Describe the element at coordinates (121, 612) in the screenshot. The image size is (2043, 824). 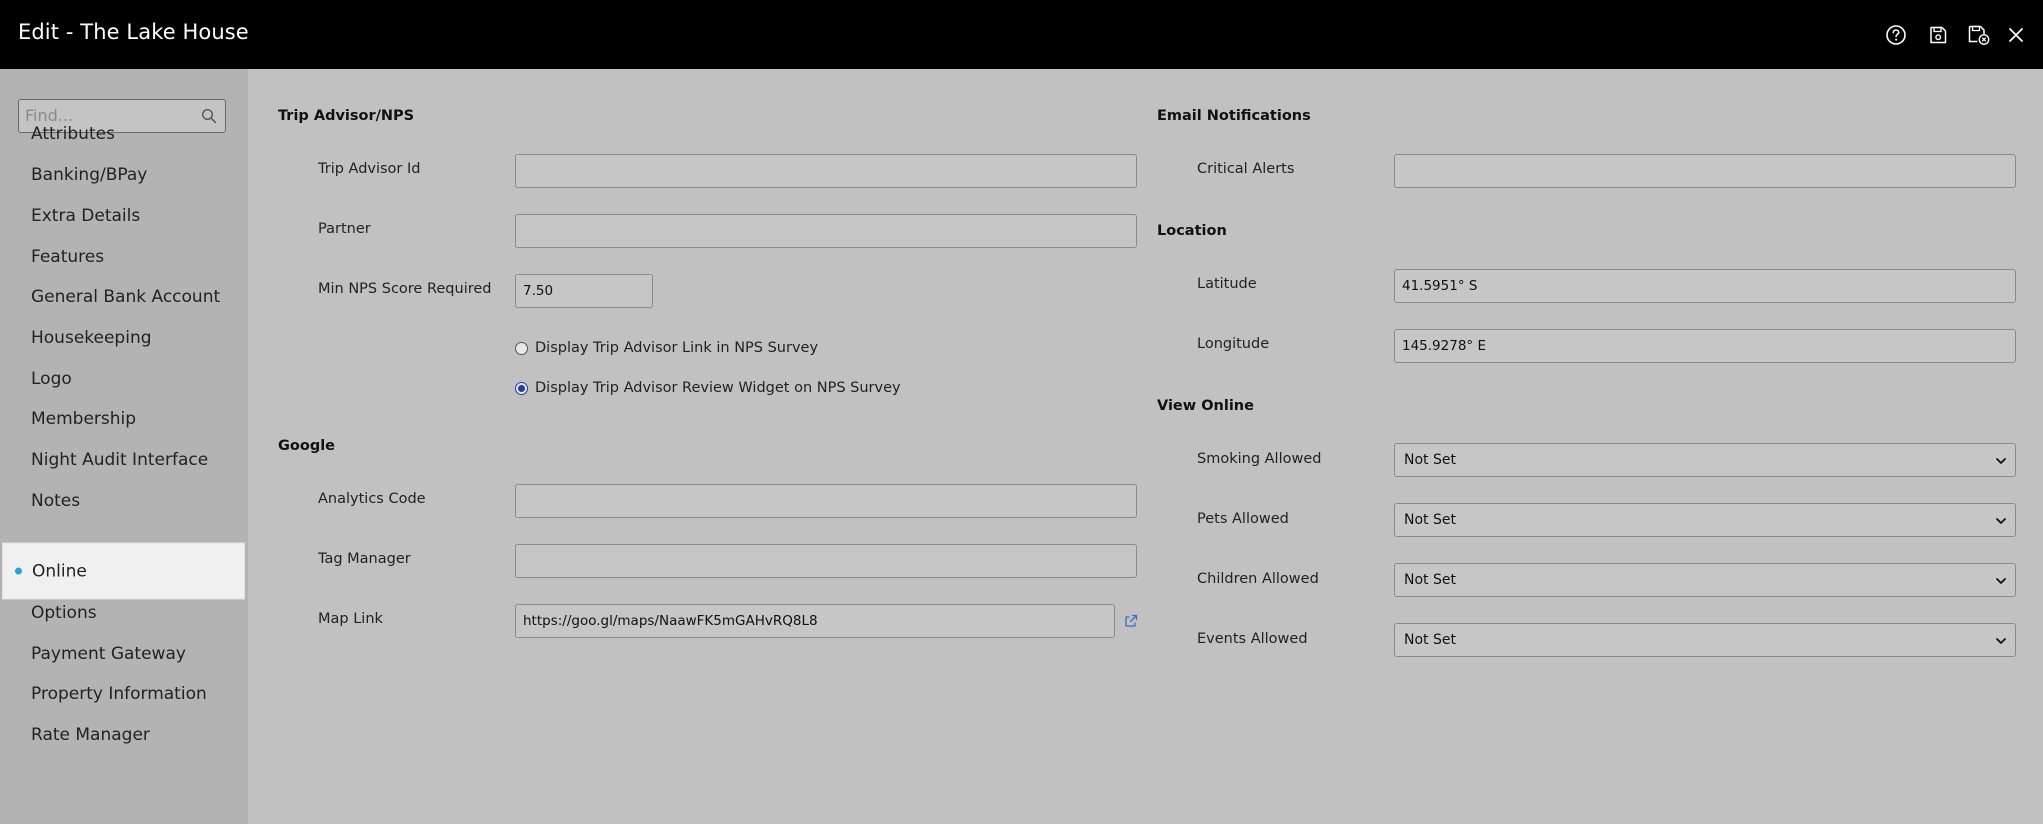
I see `sidebar-item-options: Options` at that location.